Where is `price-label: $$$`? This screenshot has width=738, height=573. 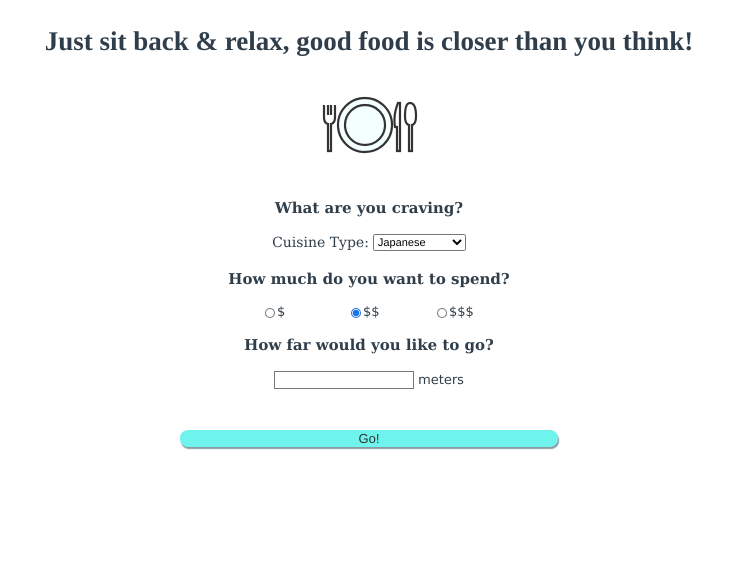
price-label: $$$ is located at coordinates (461, 312).